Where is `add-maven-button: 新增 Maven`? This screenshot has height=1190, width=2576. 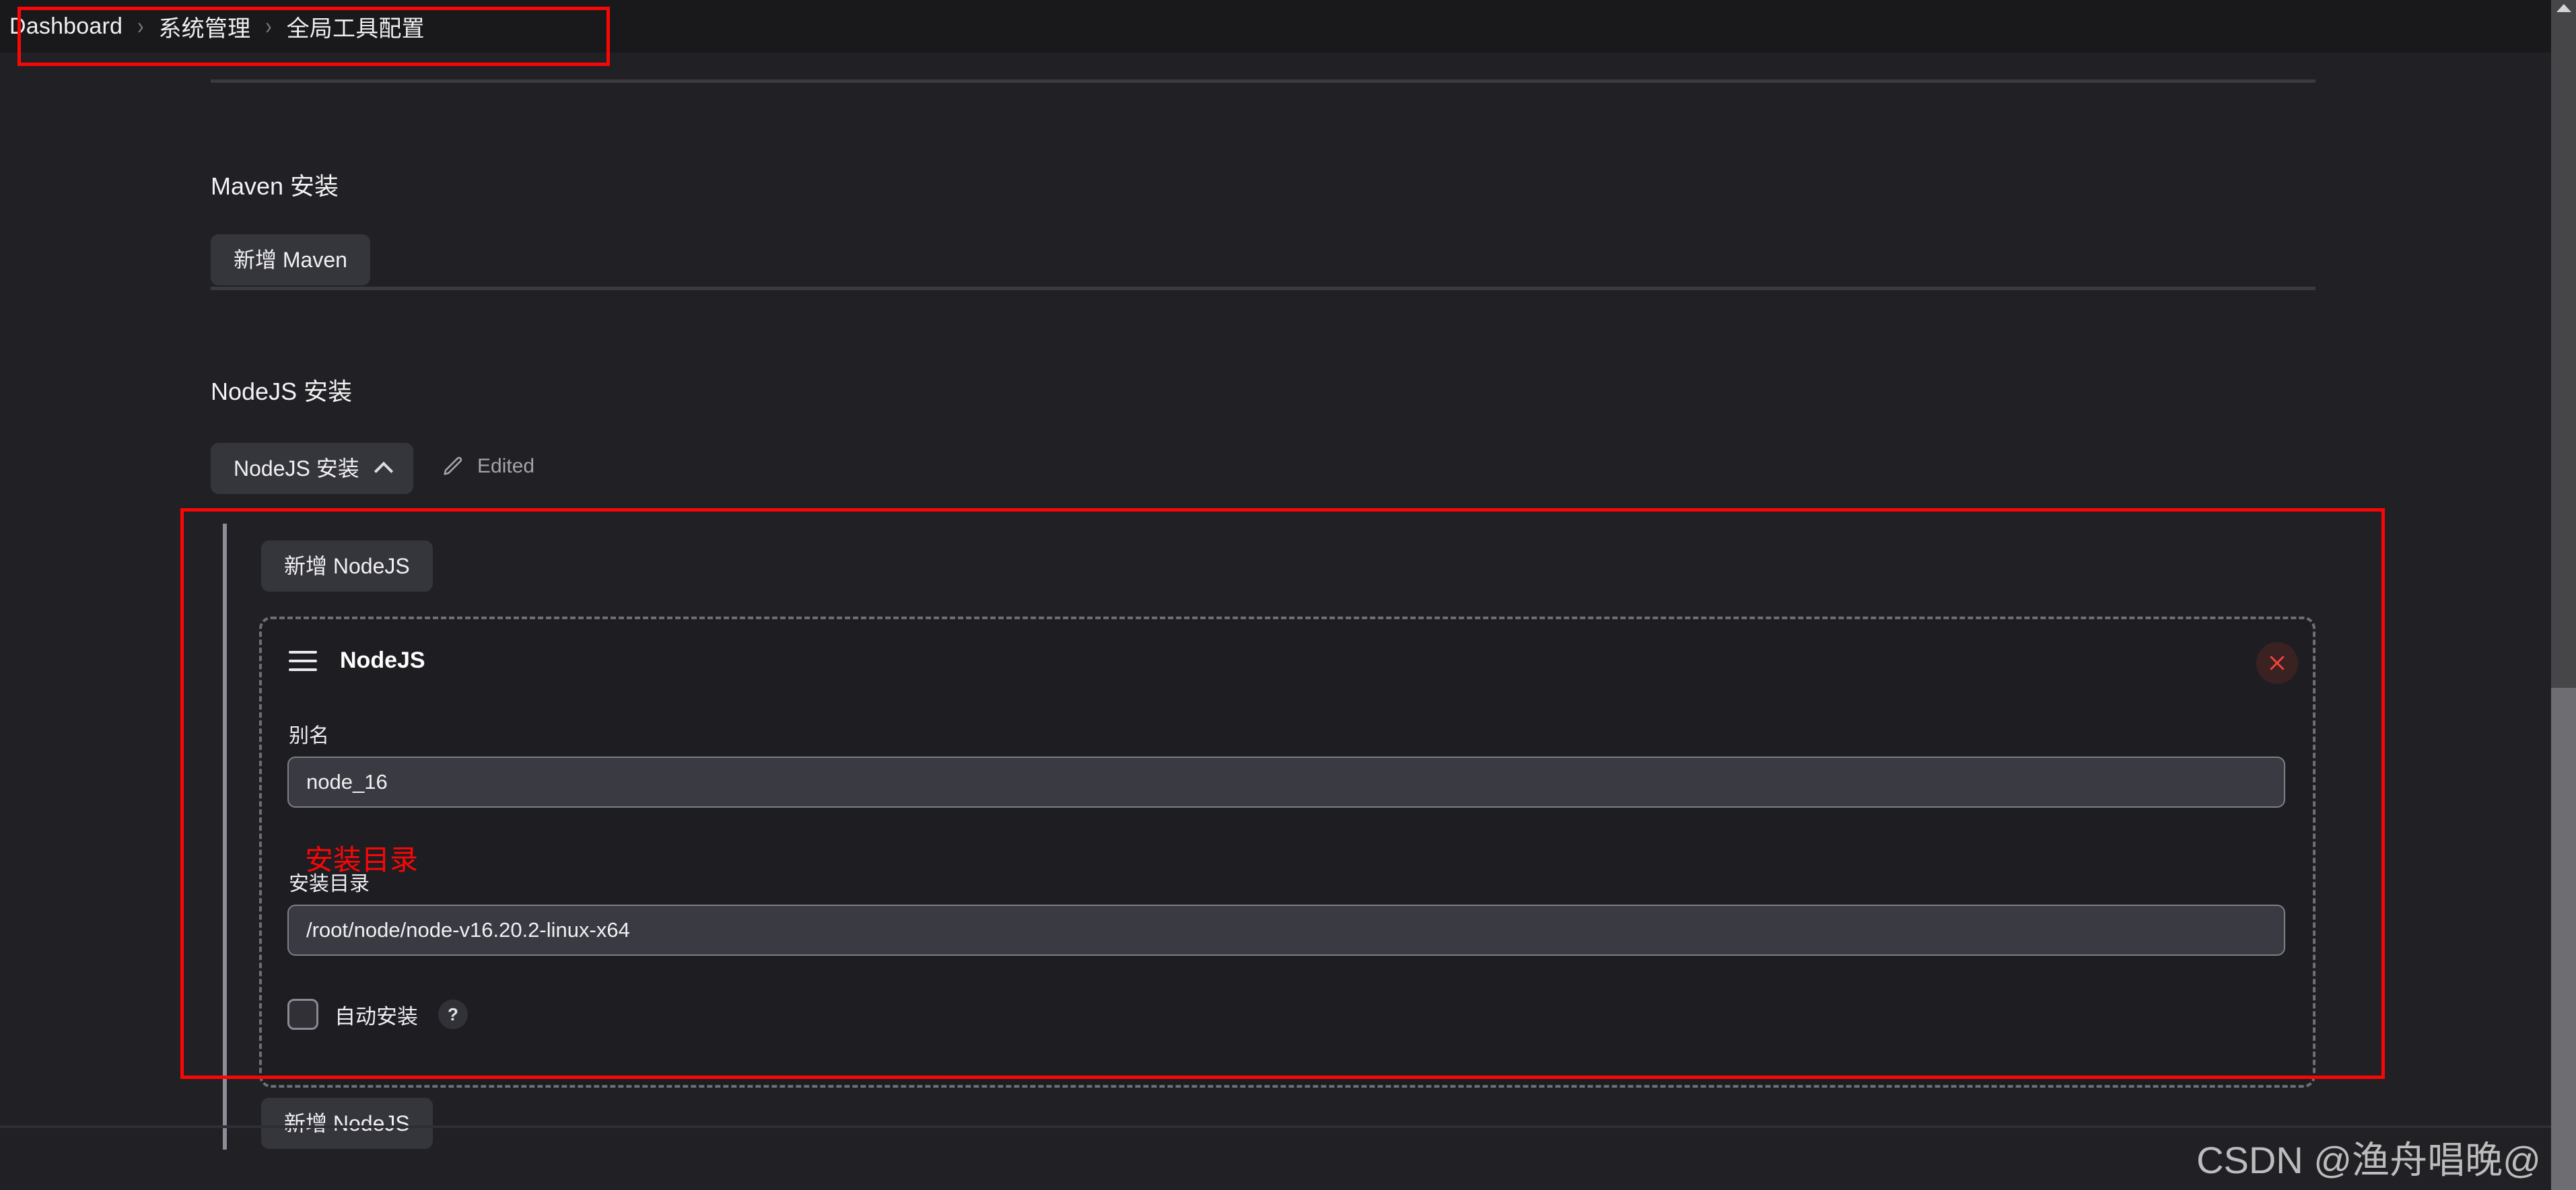
add-maven-button: 新增 Maven is located at coordinates (290, 259).